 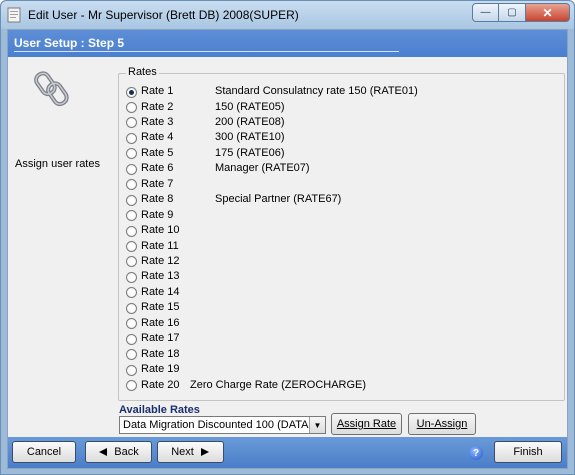 I want to click on next-button: Next, so click(x=190, y=452).